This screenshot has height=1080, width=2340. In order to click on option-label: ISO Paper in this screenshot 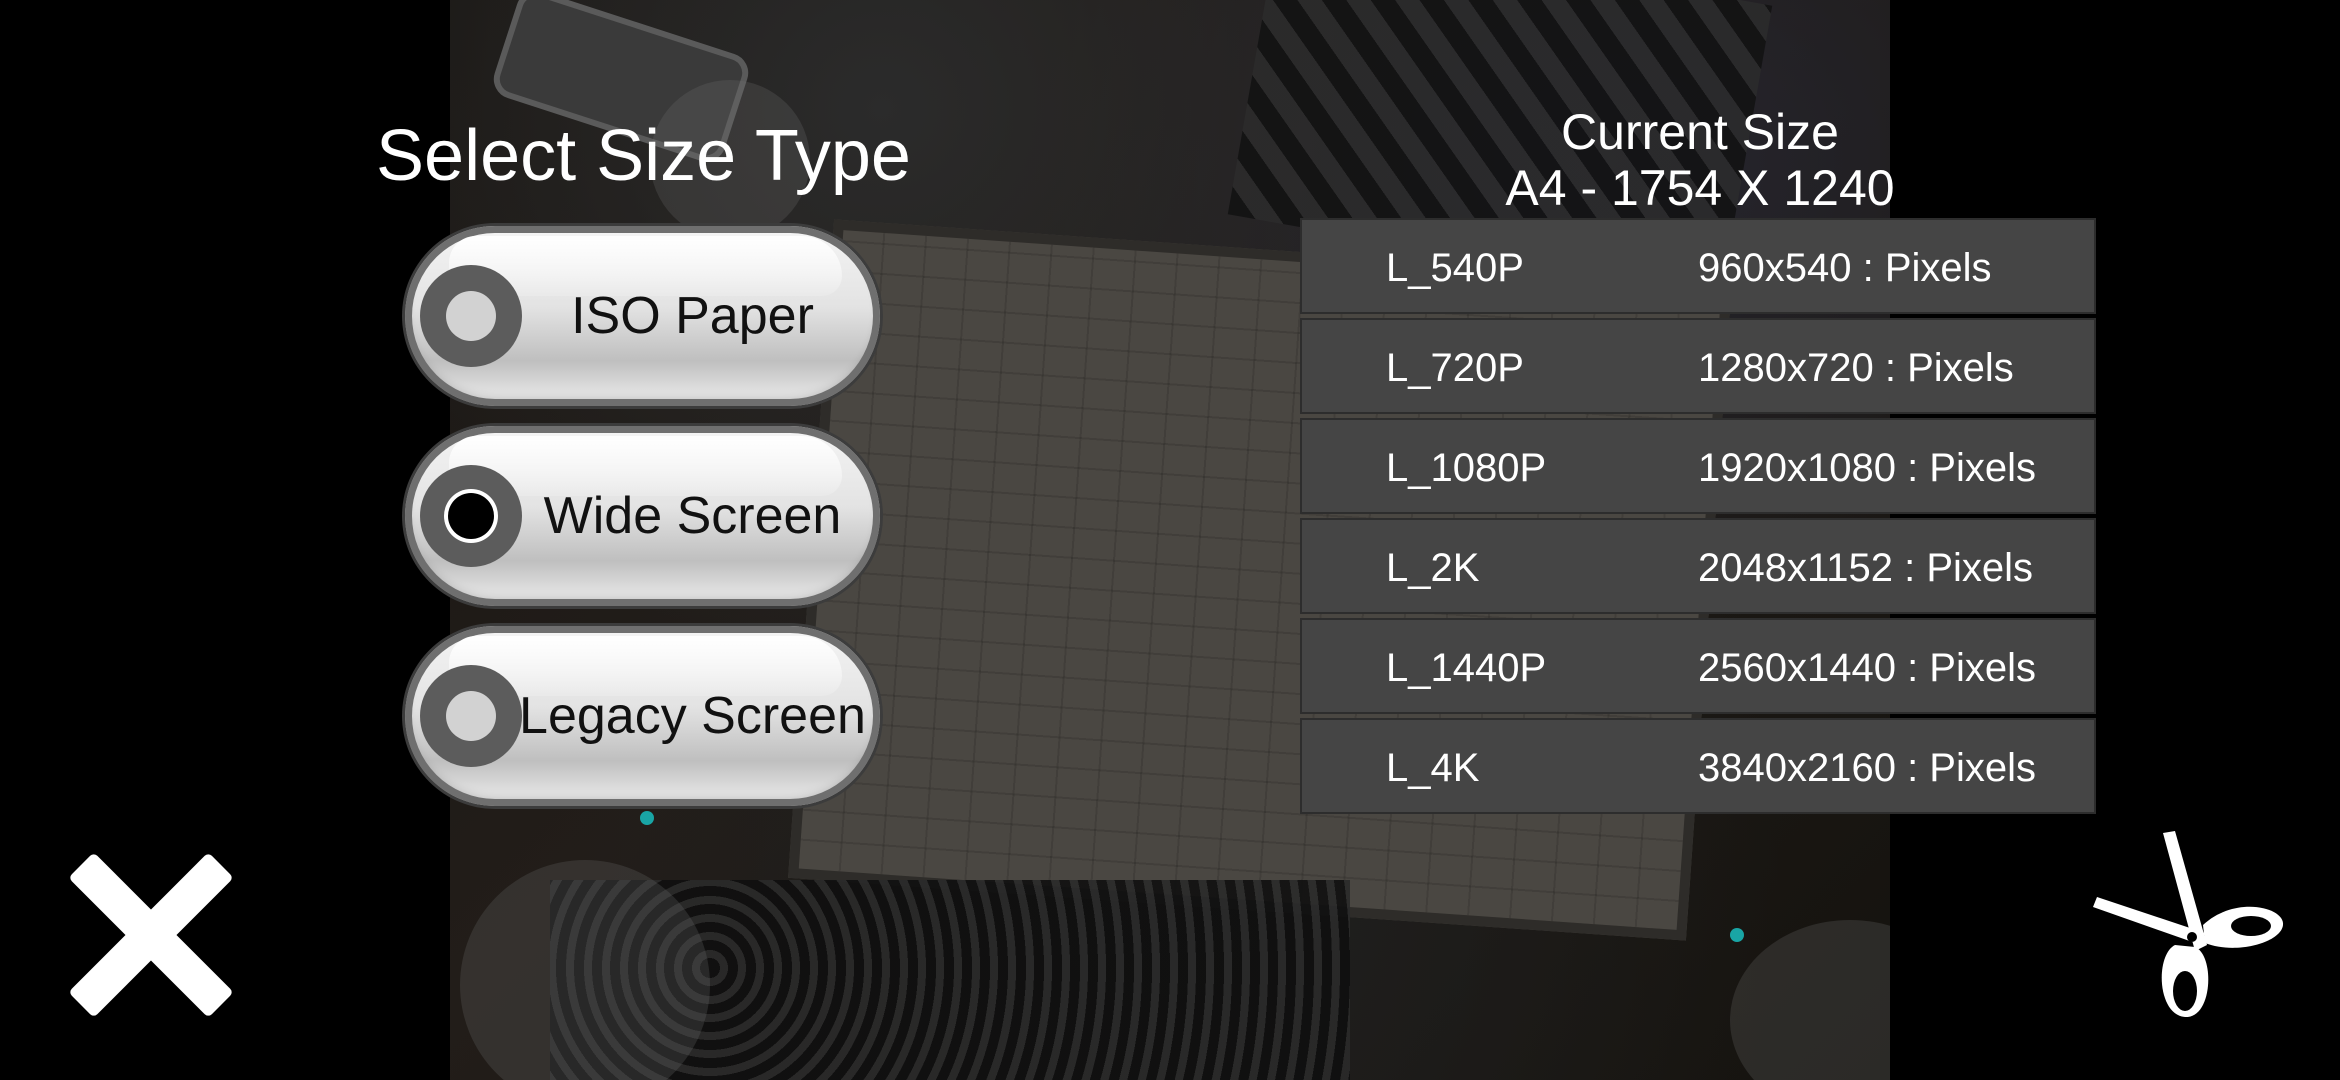, I will do `click(692, 316)`.